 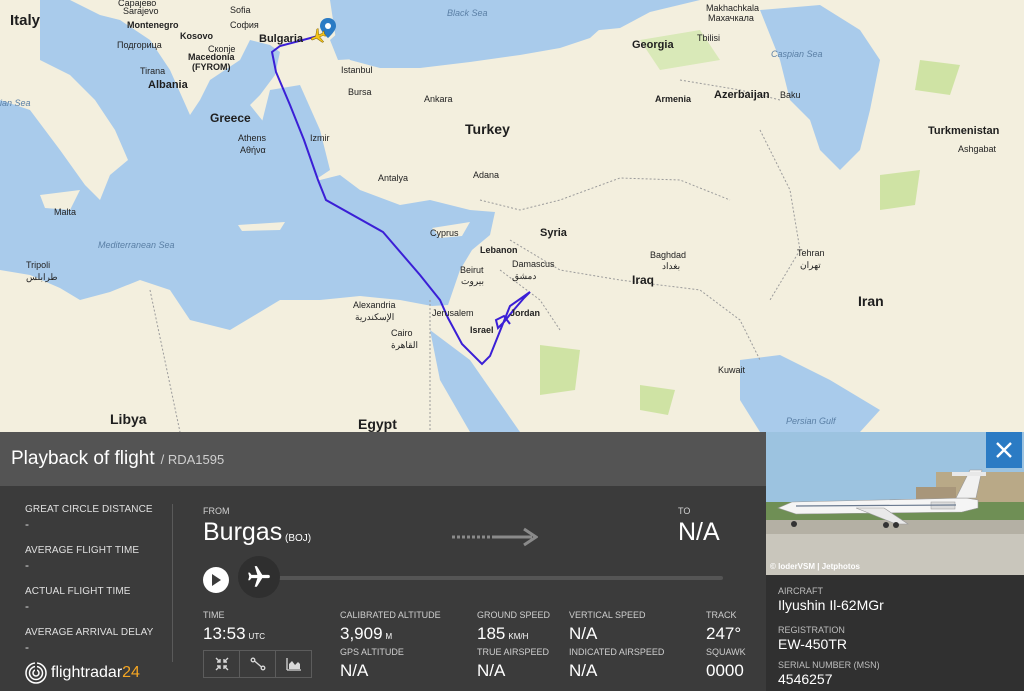 What do you see at coordinates (725, 670) in the screenshot?
I see `squawk-value: 0000` at bounding box center [725, 670].